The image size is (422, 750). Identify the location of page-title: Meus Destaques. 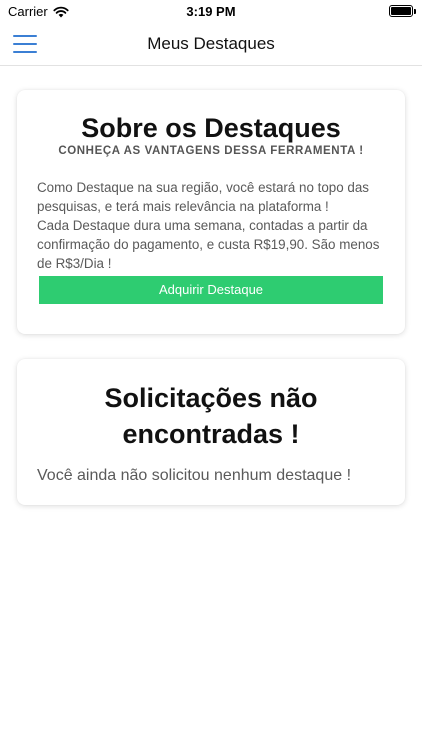
(211, 43).